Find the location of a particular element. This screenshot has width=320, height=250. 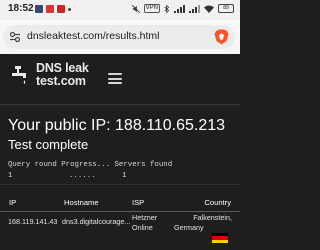

brave-shield-icon is located at coordinates (221, 37).